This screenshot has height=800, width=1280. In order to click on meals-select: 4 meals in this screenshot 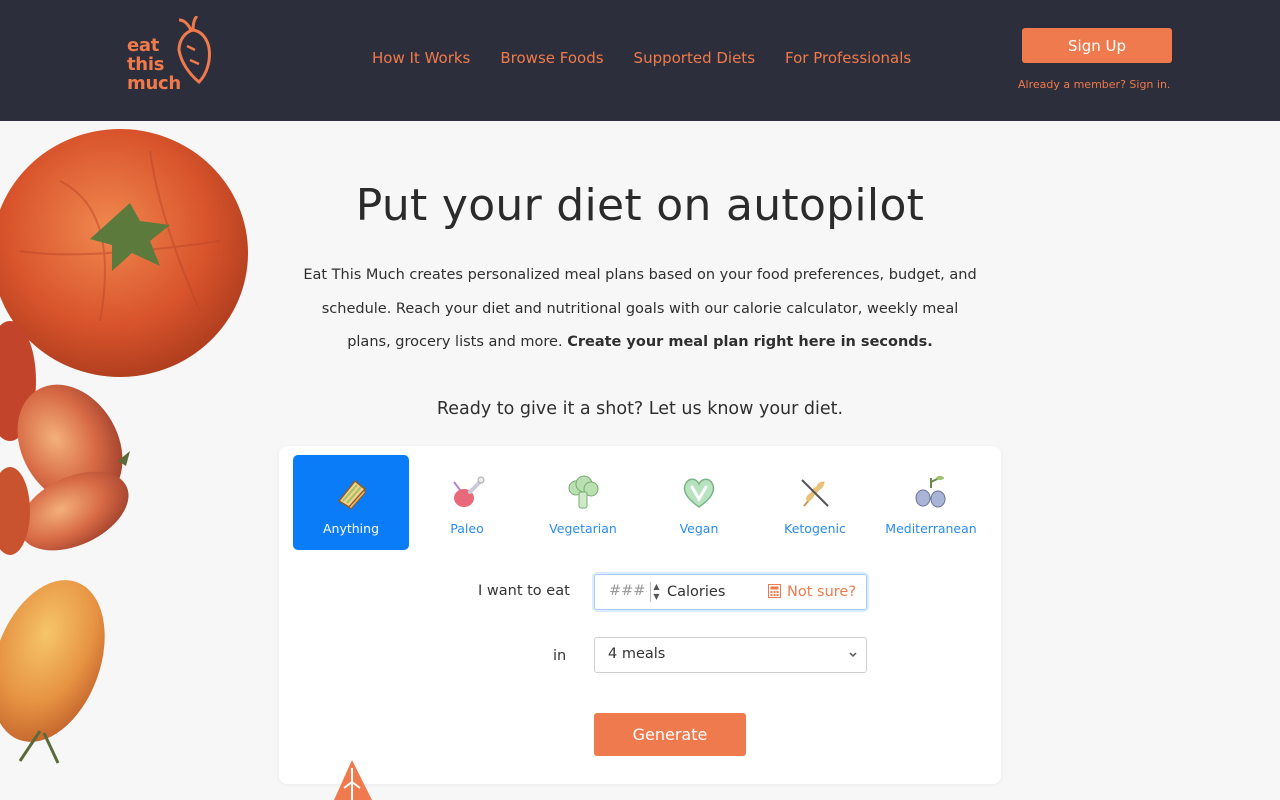, I will do `click(730, 655)`.